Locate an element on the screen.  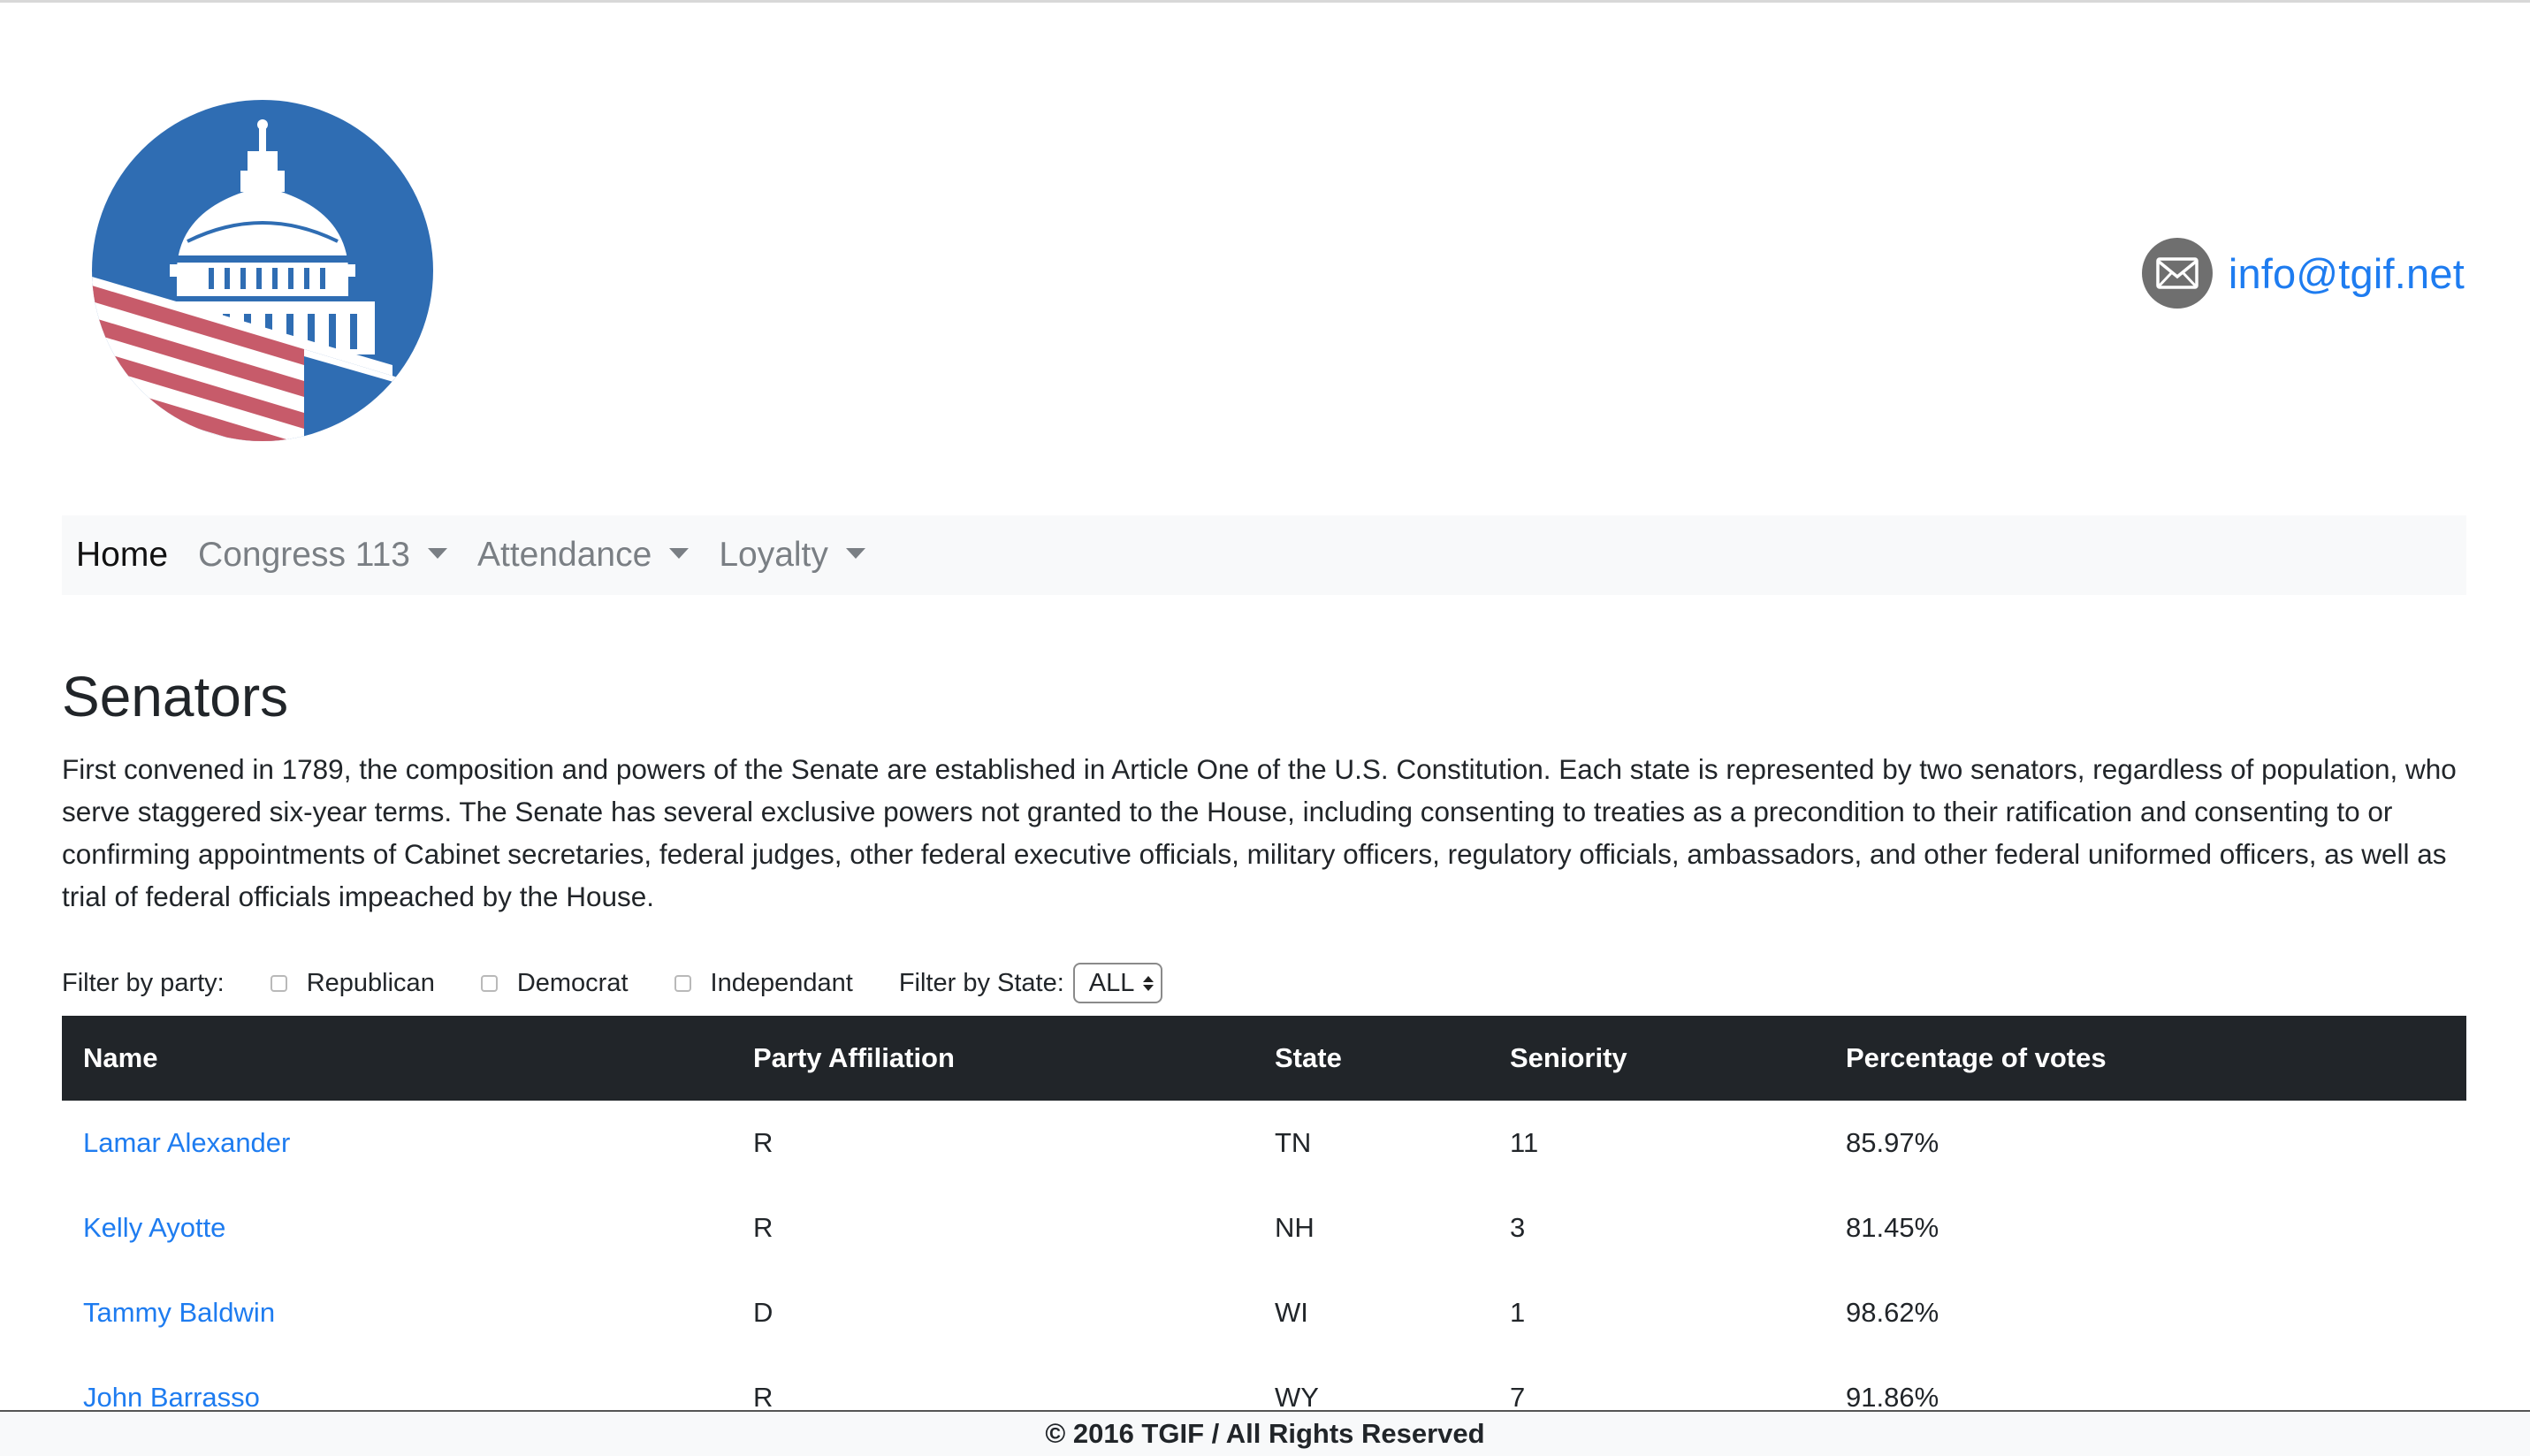
column-header-name: Name is located at coordinates (397, 1058).